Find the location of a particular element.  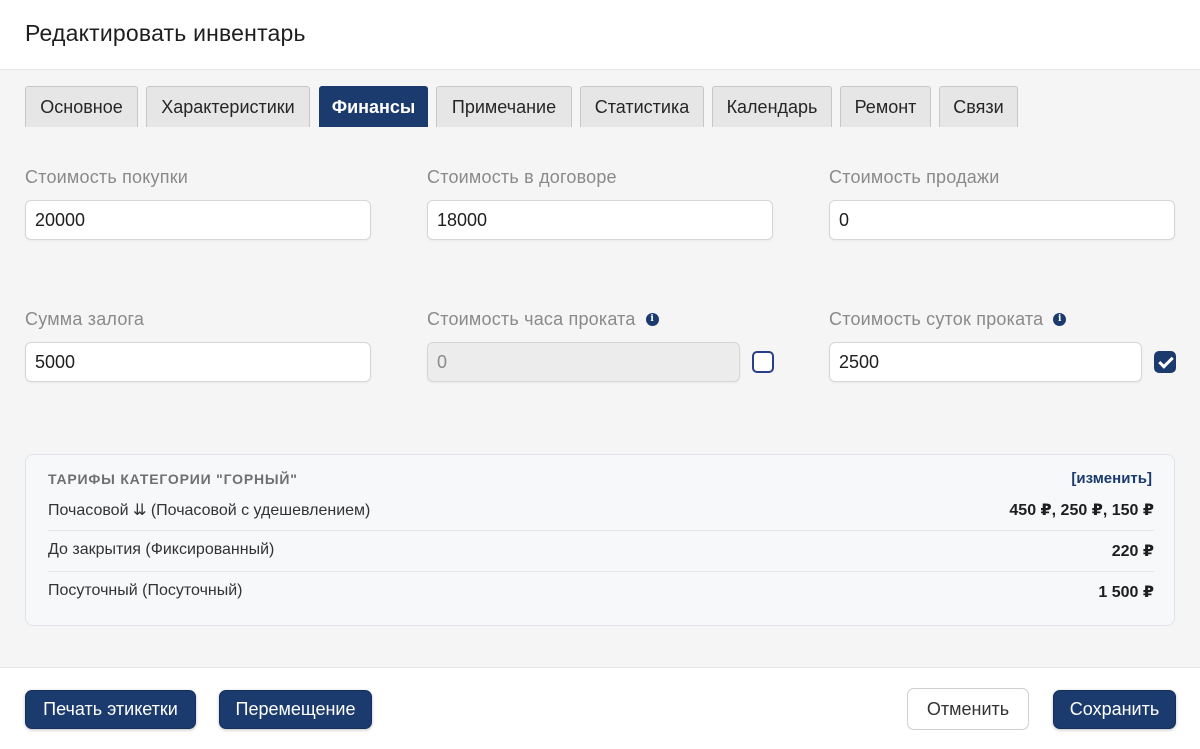

dialog-title: Редактировать инвентарь is located at coordinates (165, 33).